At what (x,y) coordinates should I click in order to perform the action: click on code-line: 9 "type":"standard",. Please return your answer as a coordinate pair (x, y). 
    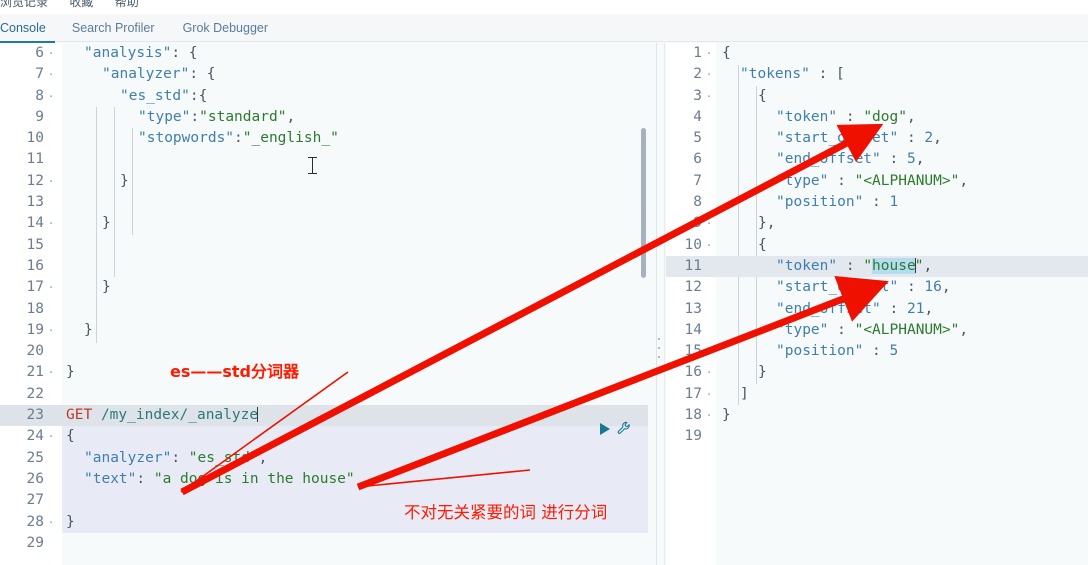
    Looking at the image, I should click on (324, 117).